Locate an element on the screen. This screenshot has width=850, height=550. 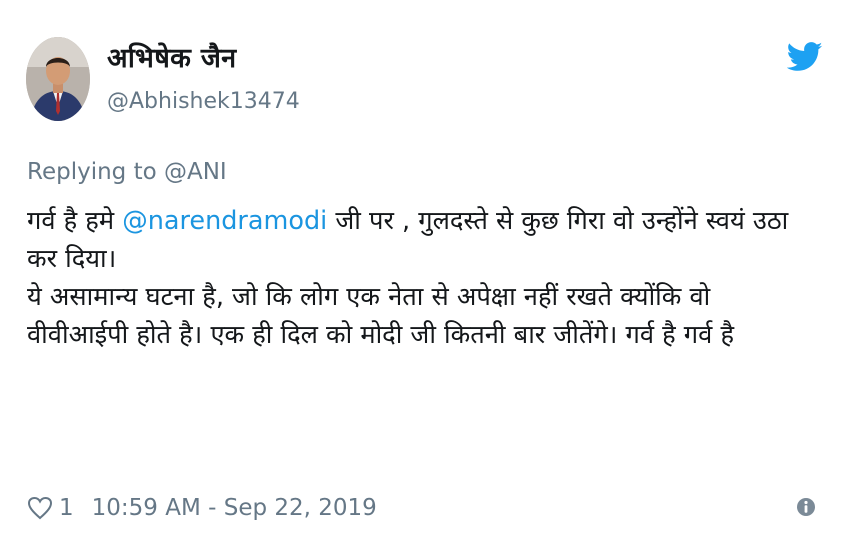
tweet-text-before-mention: गर्व है हमे is located at coordinates (75, 221).